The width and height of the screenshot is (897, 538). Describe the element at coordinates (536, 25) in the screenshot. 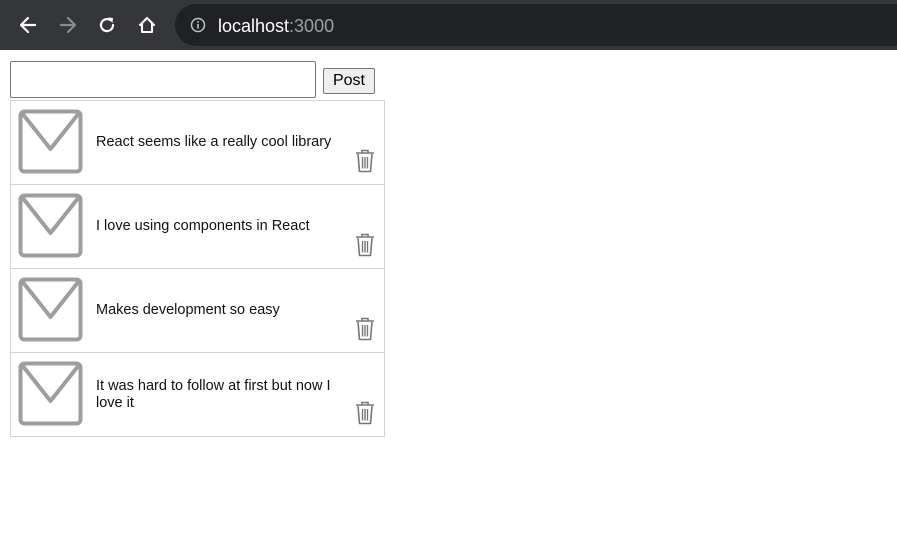

I see `address-bar: localhost:3000` at that location.